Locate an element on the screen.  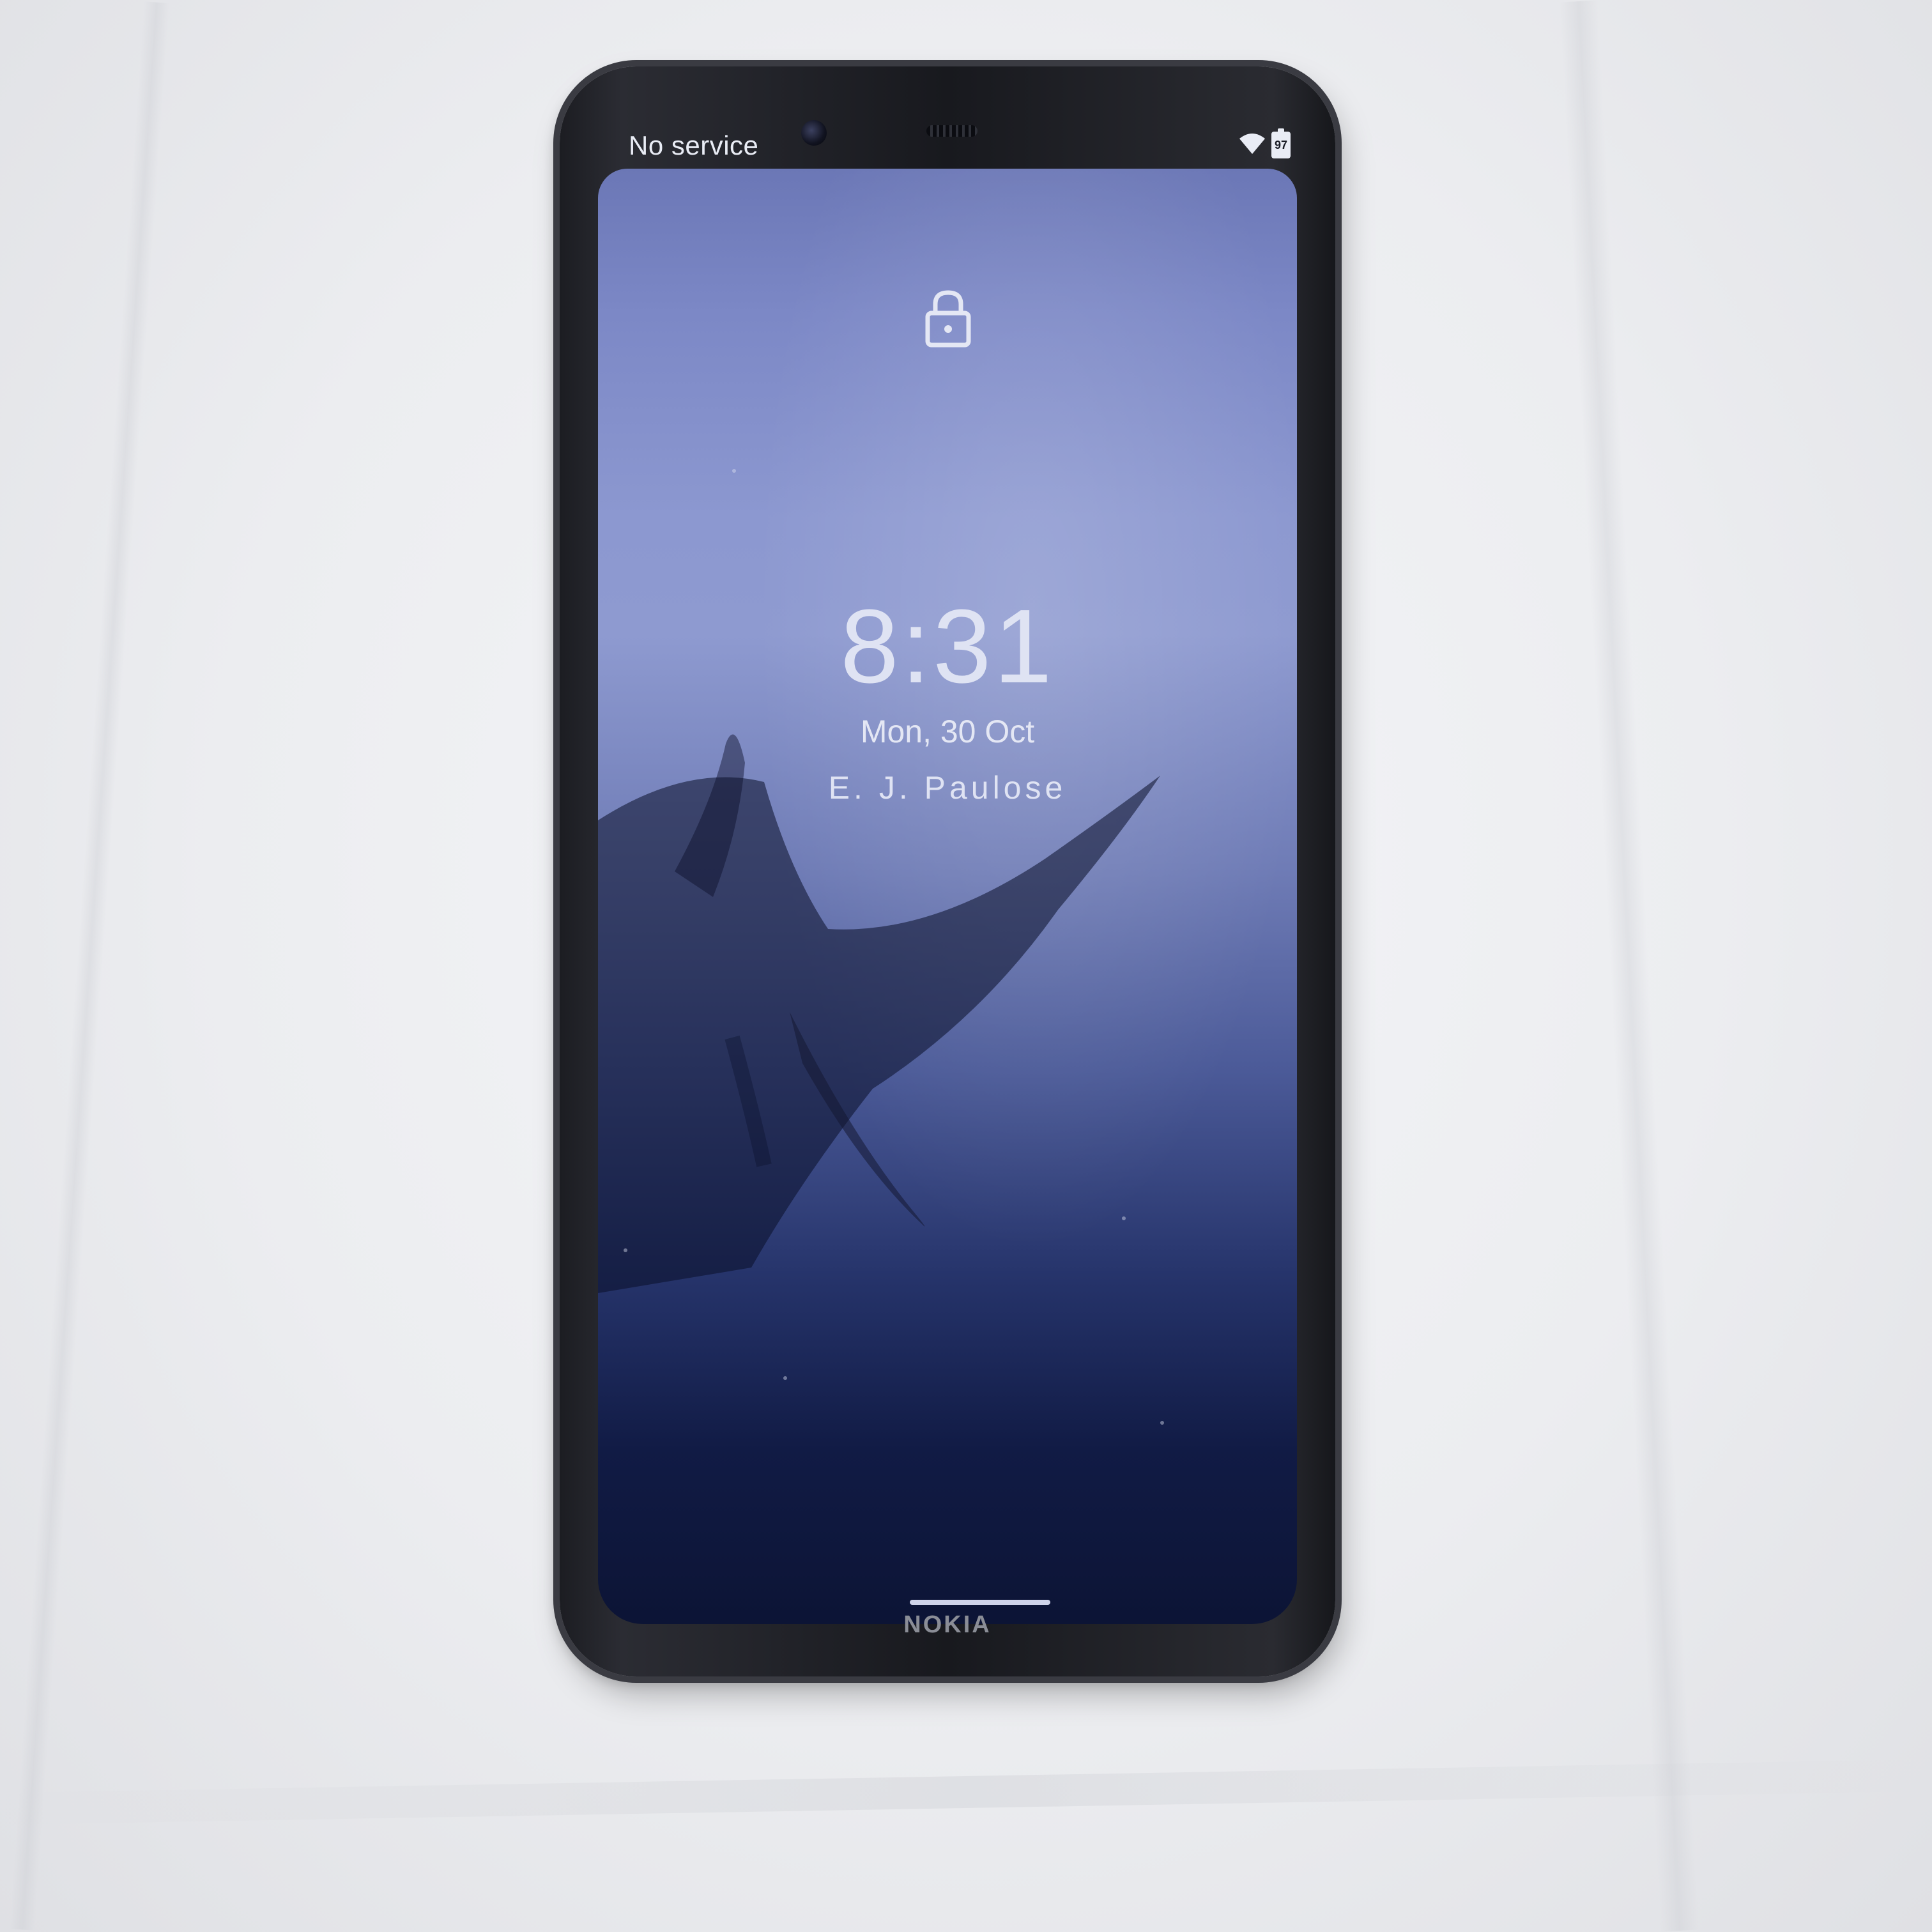
battery-level: 97 is located at coordinates (1281, 144).